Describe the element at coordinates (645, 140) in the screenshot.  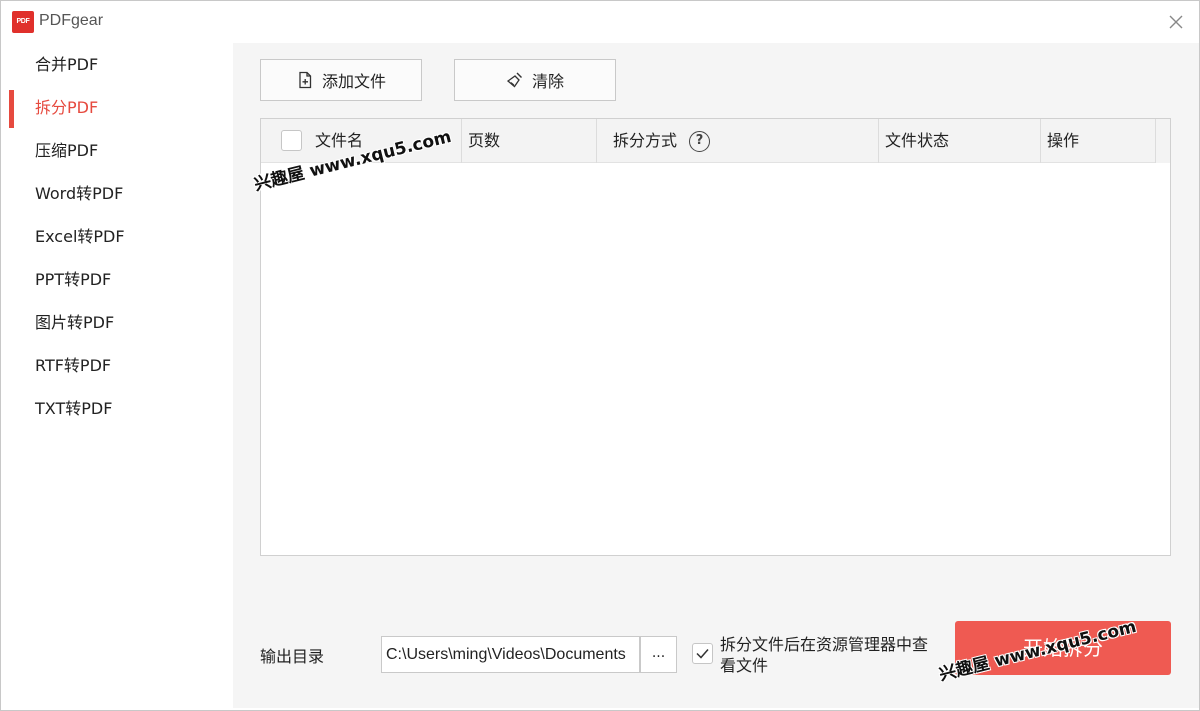
I see `split-mode-label: 拆分方式` at that location.